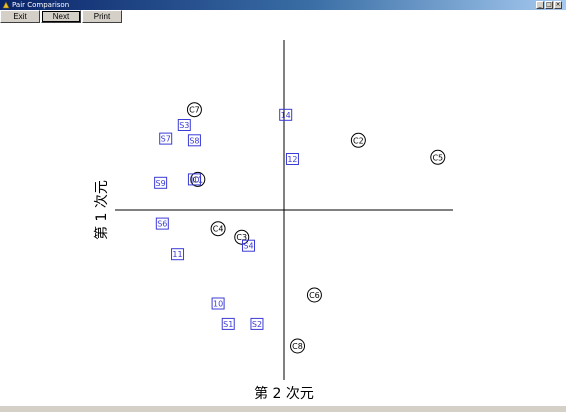  What do you see at coordinates (549, 5) in the screenshot?
I see `maximize-button: □` at bounding box center [549, 5].